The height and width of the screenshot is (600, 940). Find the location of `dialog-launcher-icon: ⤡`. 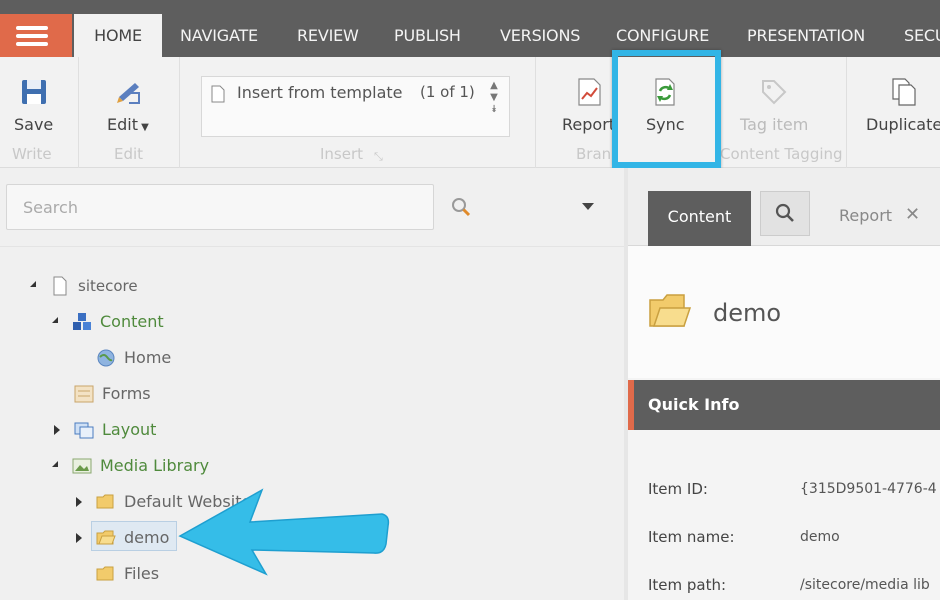

dialog-launcher-icon: ⤡ is located at coordinates (378, 157).